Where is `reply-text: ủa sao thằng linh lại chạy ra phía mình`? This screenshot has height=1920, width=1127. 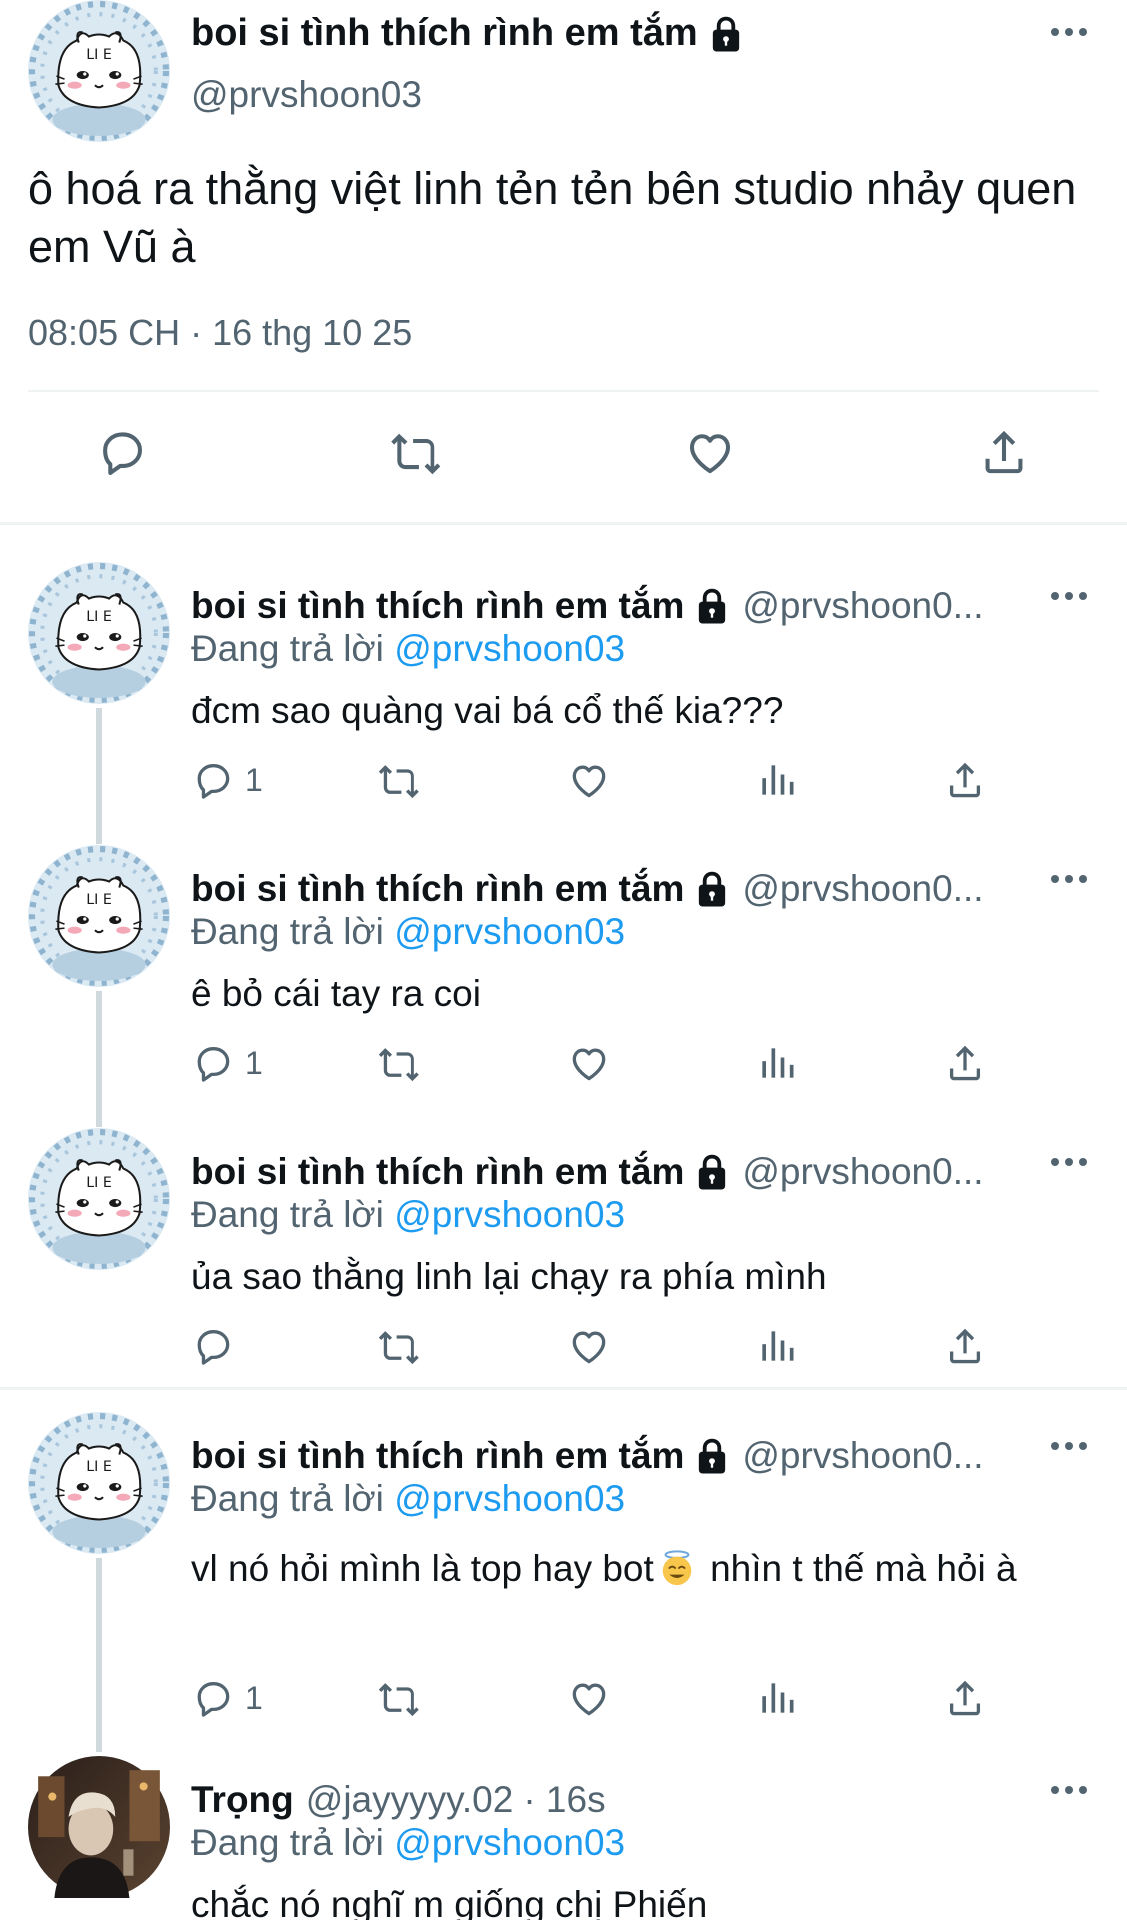
reply-text: ủa sao thằng linh lại chạy ra phía mình is located at coordinates (509, 1276).